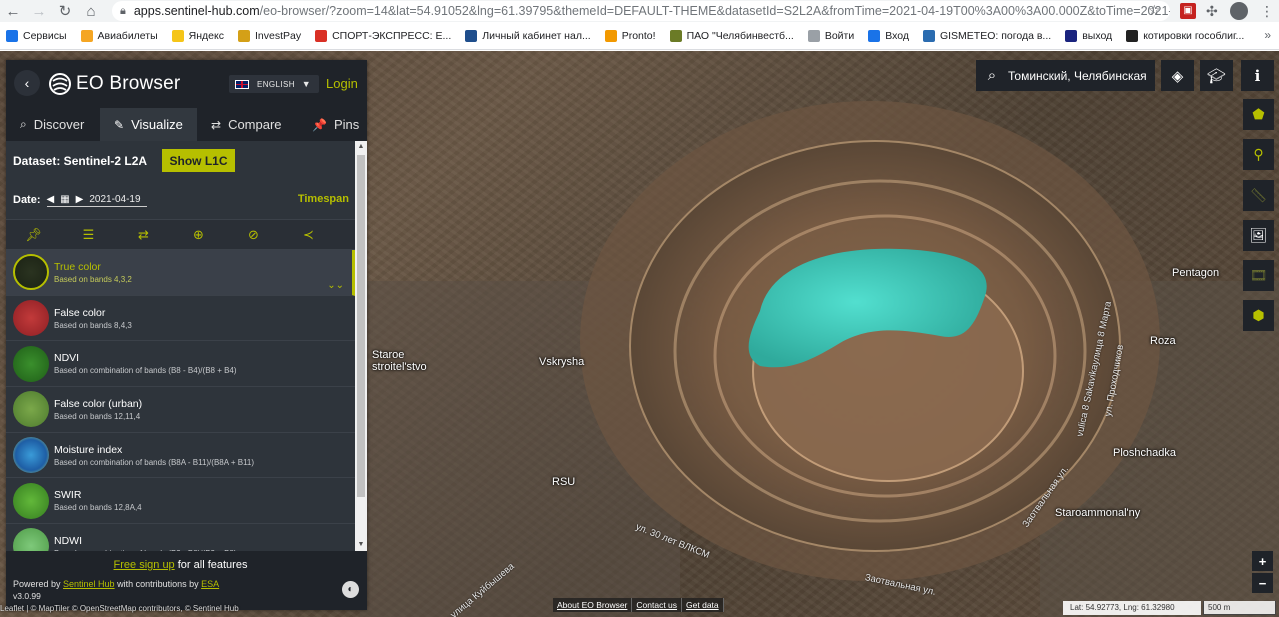 This screenshot has width=1279, height=617. I want to click on layer-item: False color Based on bands 8,4,3, so click(180, 319).